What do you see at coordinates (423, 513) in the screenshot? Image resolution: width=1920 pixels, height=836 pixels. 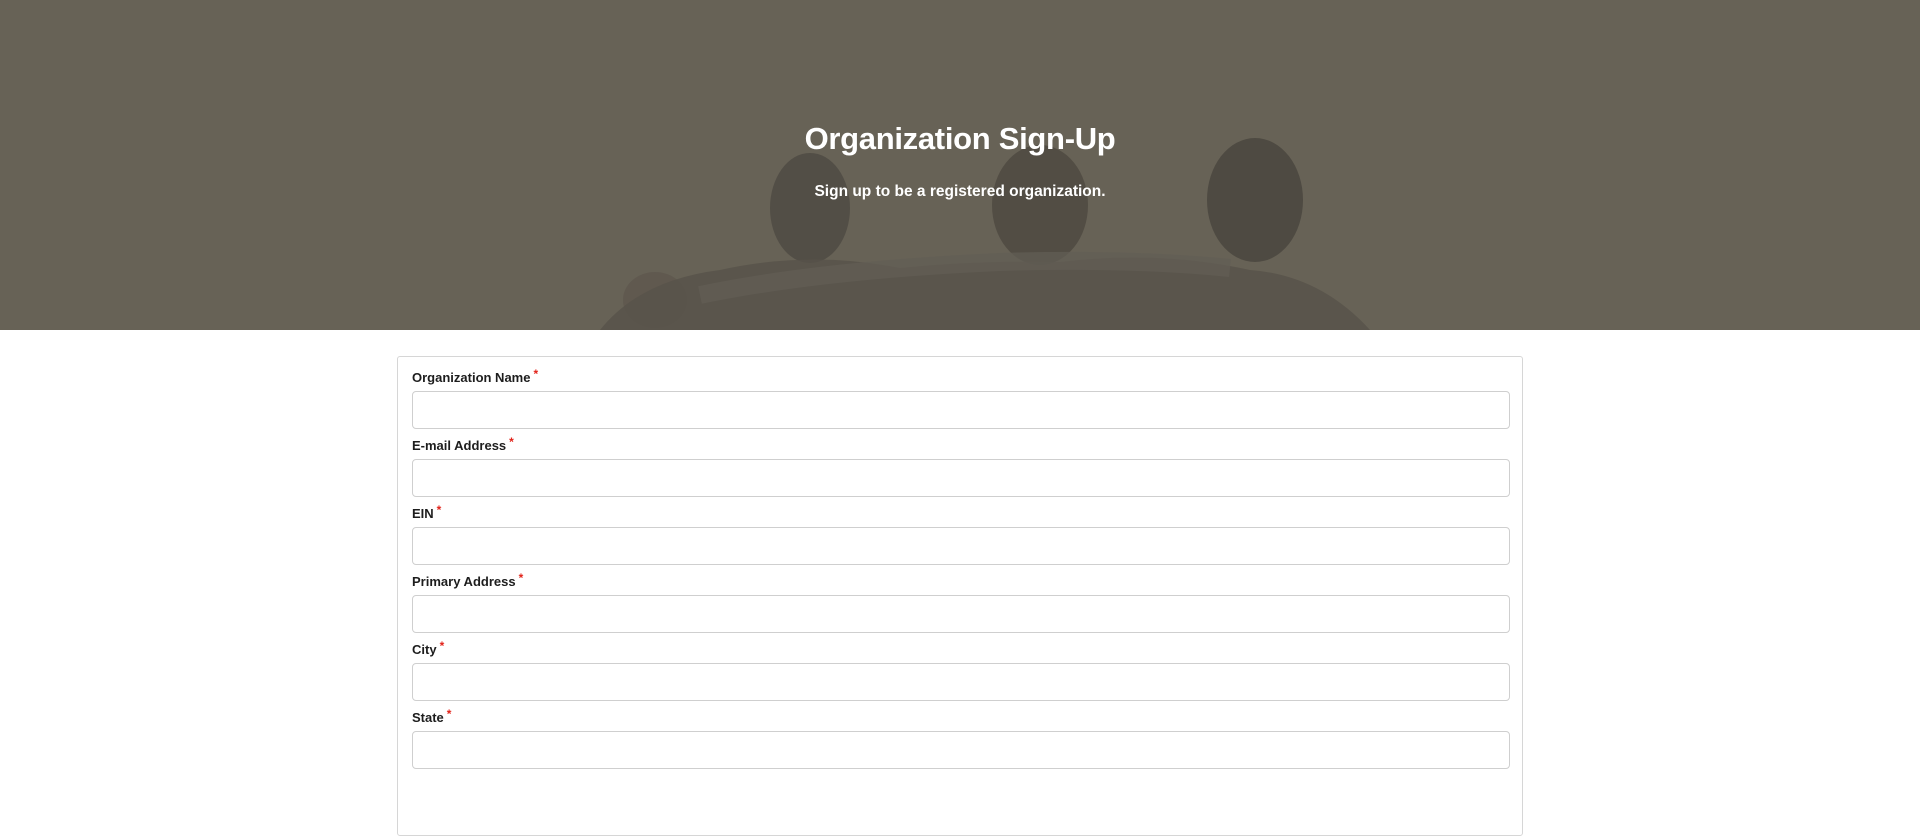 I see `ein-label-text: EIN` at bounding box center [423, 513].